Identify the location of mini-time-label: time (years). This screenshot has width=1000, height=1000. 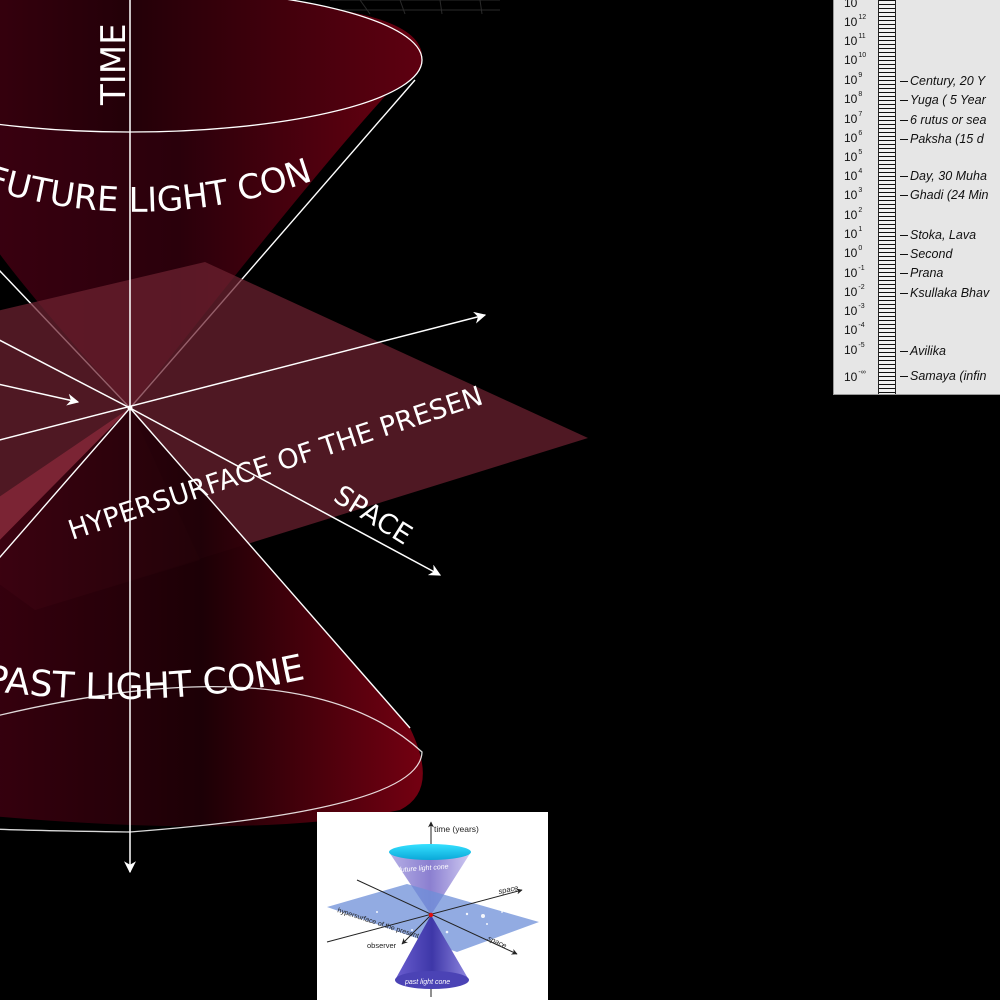
(456, 829).